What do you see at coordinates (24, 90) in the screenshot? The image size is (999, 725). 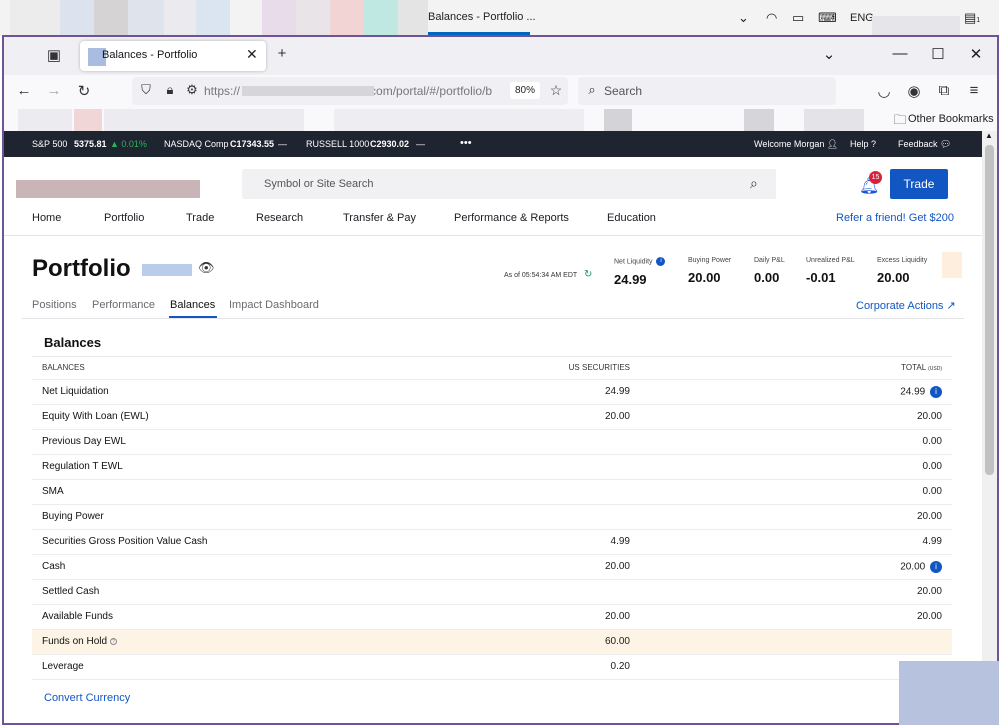 I see `back-icon: ←` at bounding box center [24, 90].